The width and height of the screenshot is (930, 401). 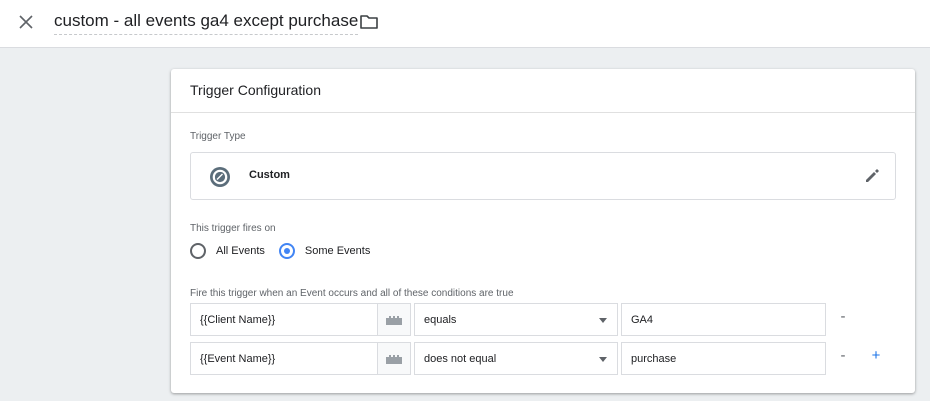 I want to click on condition-variable-field: {{Client Name}}, so click(x=284, y=319).